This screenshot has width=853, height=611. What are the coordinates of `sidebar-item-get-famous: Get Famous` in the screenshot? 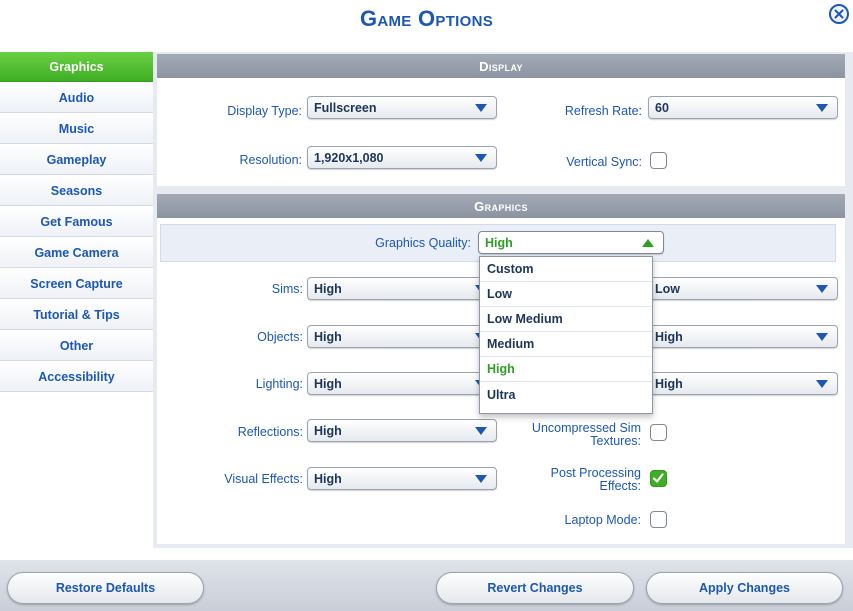 It's located at (76, 222).